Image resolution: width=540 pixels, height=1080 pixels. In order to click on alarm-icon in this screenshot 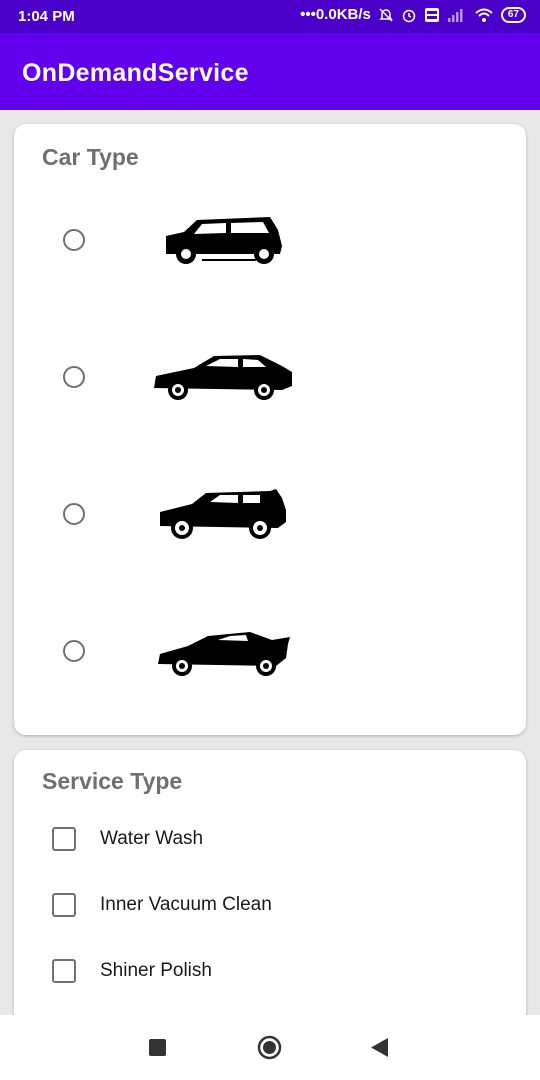, I will do `click(409, 15)`.